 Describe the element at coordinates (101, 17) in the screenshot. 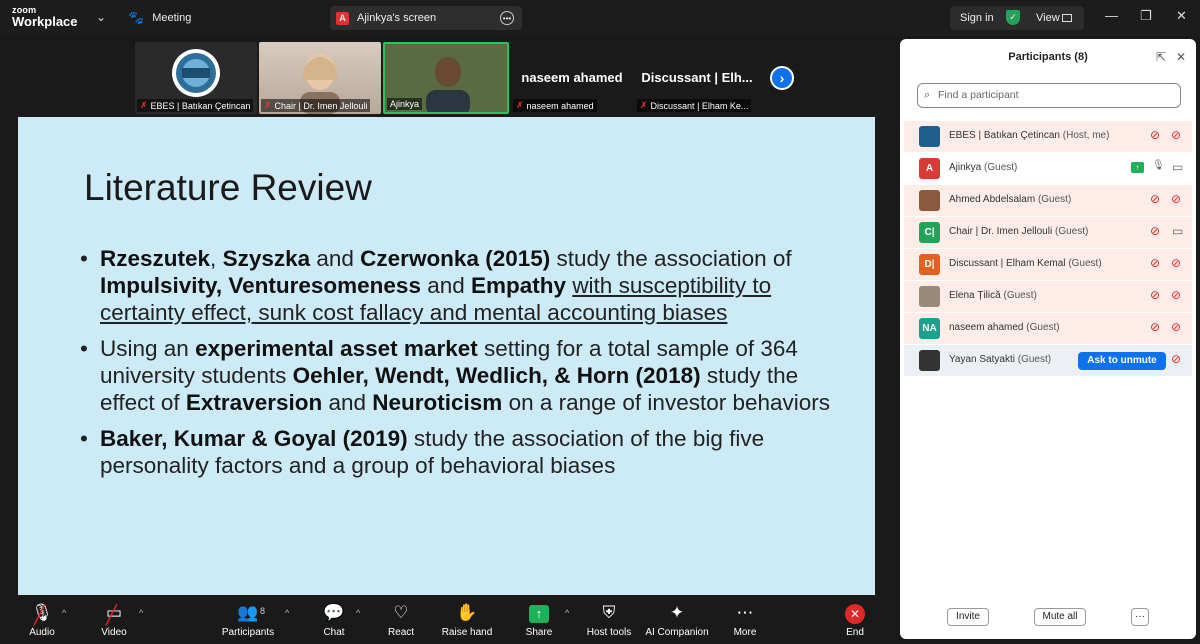

I see `chevron-down-icon: ⌄` at that location.